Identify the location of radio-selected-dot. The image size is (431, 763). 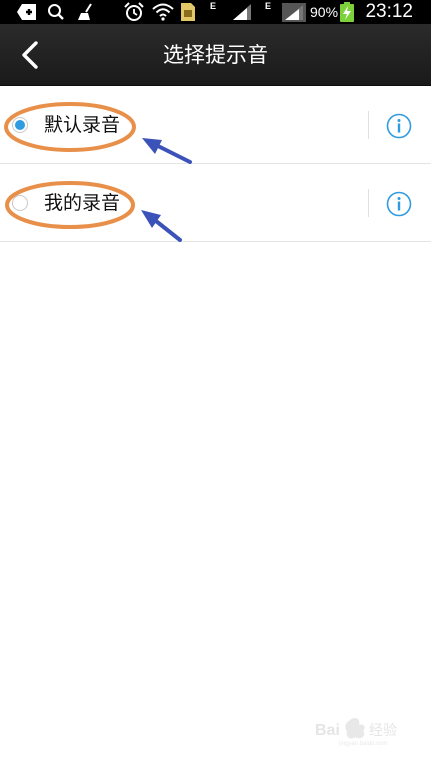
(20, 125).